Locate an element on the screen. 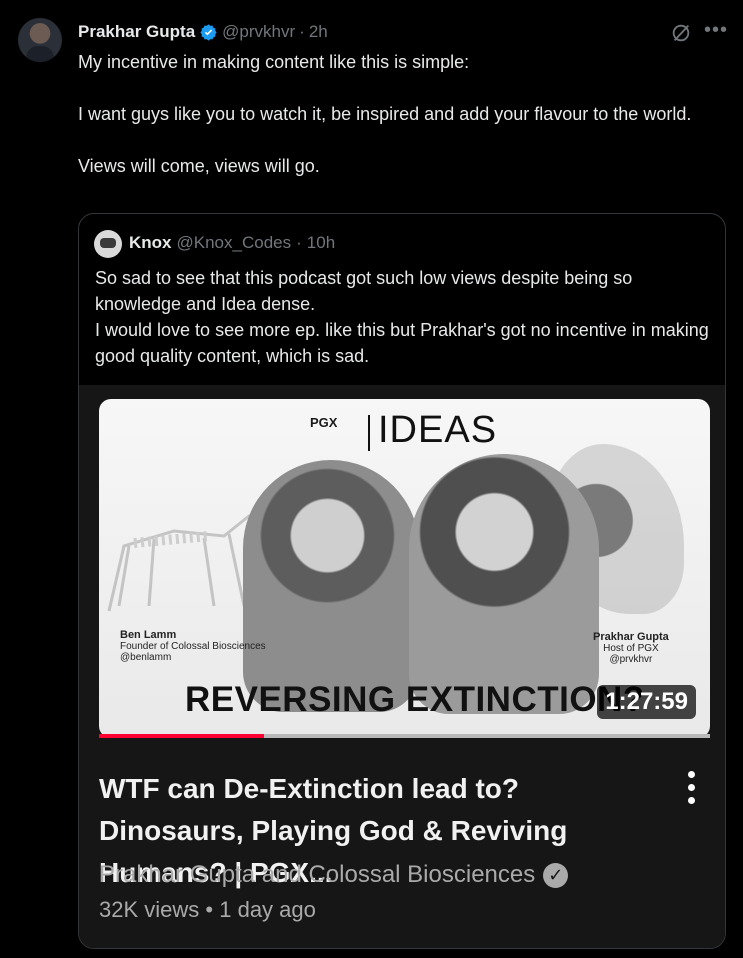  view-count: 32K views is located at coordinates (149, 909).